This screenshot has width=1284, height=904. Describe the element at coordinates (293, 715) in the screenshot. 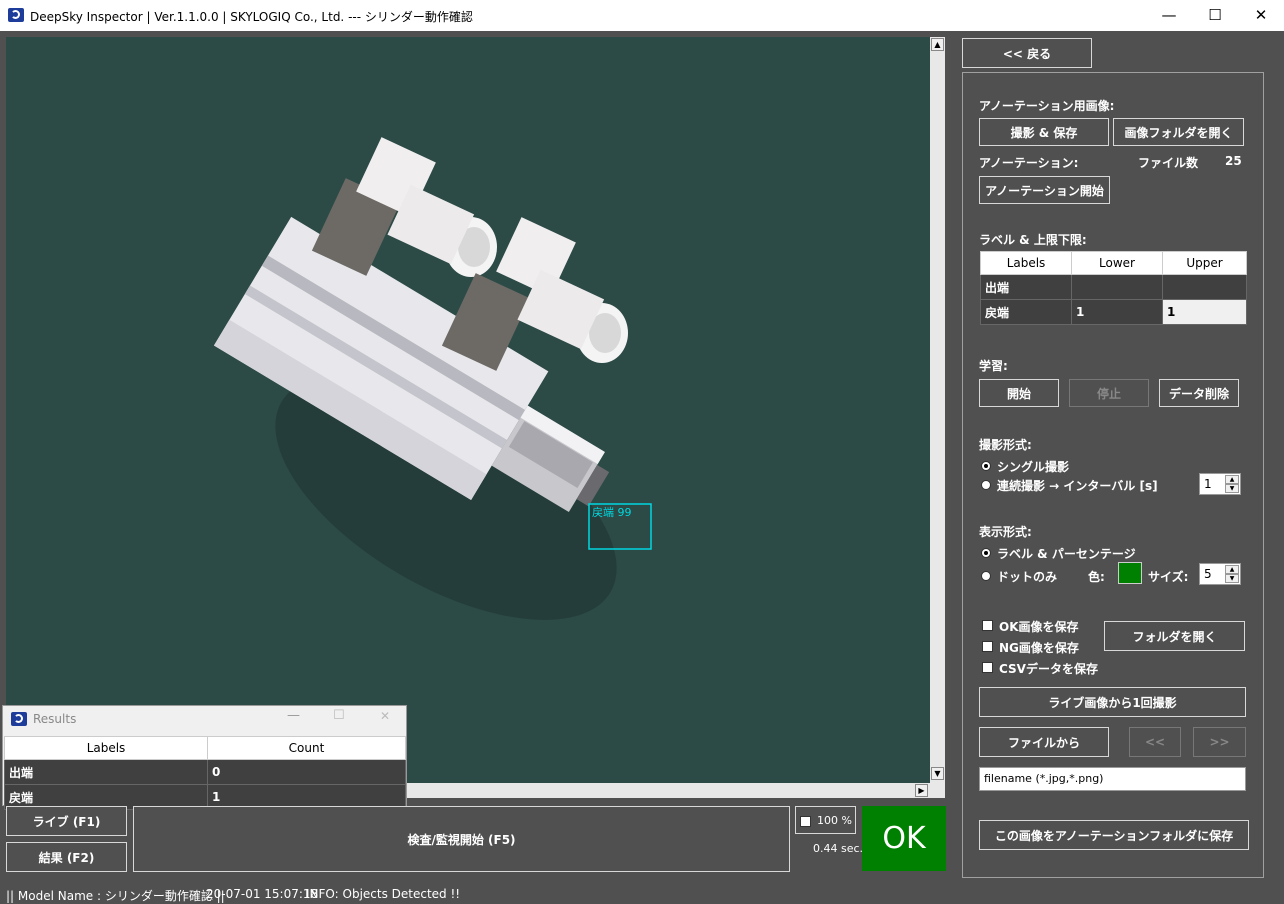

I see `results-minimize-icon: —` at that location.